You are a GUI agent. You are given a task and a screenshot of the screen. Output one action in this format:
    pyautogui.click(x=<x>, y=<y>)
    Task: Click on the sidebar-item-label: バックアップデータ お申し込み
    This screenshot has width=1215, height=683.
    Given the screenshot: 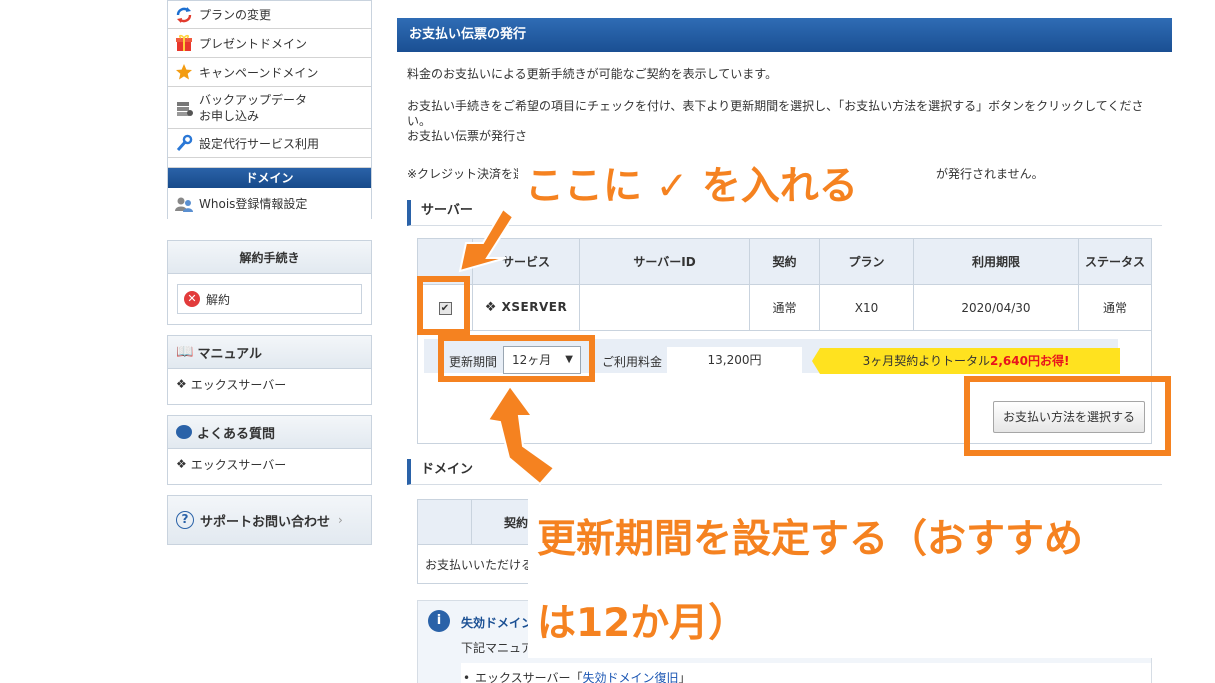 What is the action you would take?
    pyautogui.click(x=253, y=108)
    